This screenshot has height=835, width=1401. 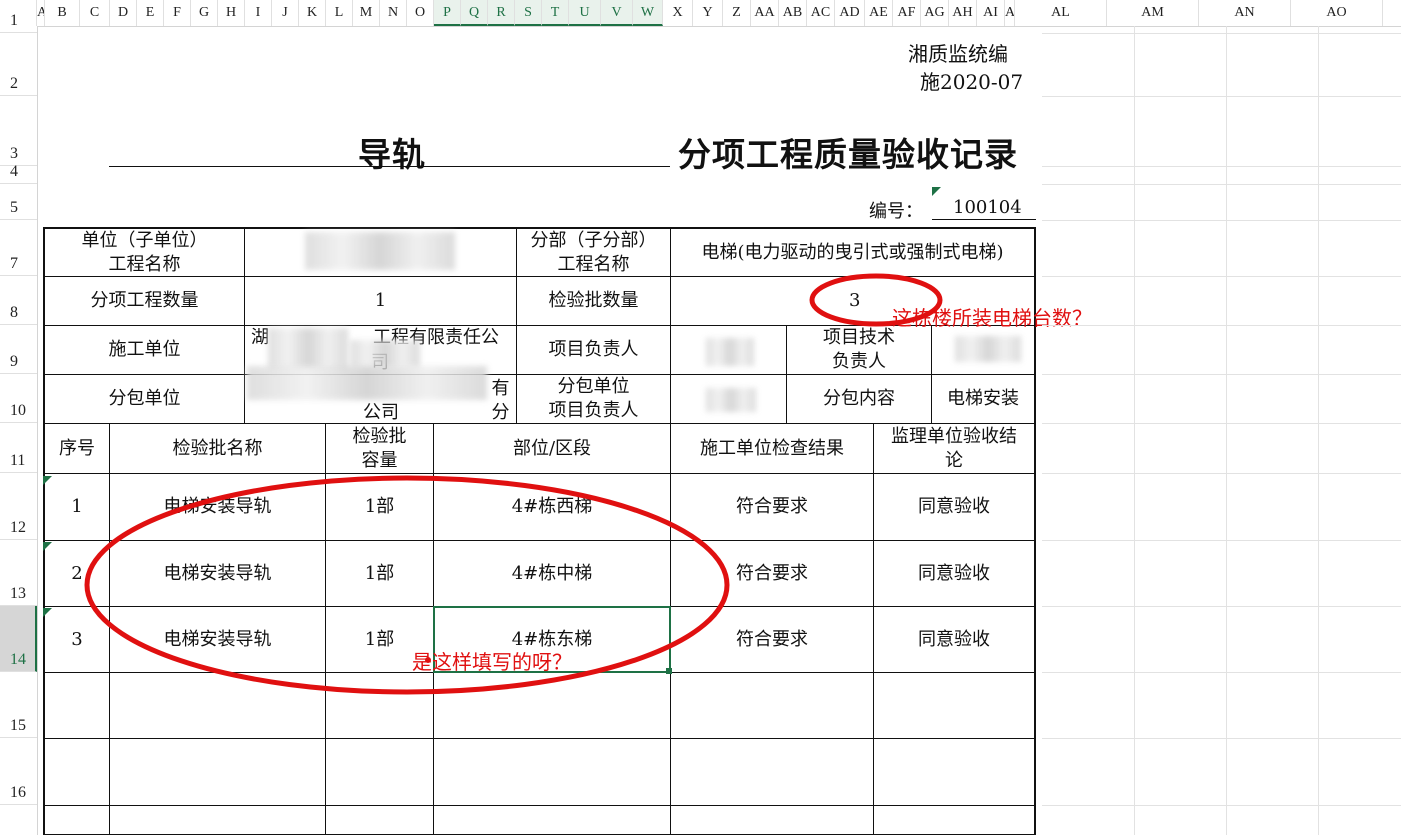 What do you see at coordinates (492, 662) in the screenshot?
I see `annotation-fill-question: 是这样填写的呀？` at bounding box center [492, 662].